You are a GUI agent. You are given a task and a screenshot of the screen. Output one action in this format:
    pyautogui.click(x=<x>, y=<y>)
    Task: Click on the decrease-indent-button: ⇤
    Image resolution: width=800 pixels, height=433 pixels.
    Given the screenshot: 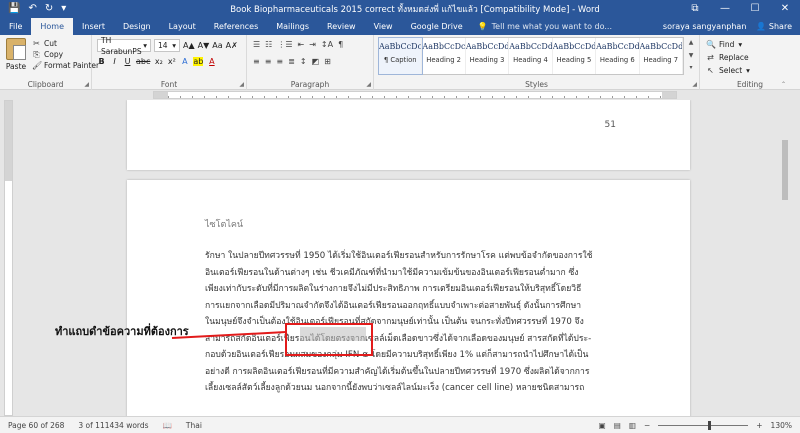 What is the action you would take?
    pyautogui.click(x=301, y=44)
    